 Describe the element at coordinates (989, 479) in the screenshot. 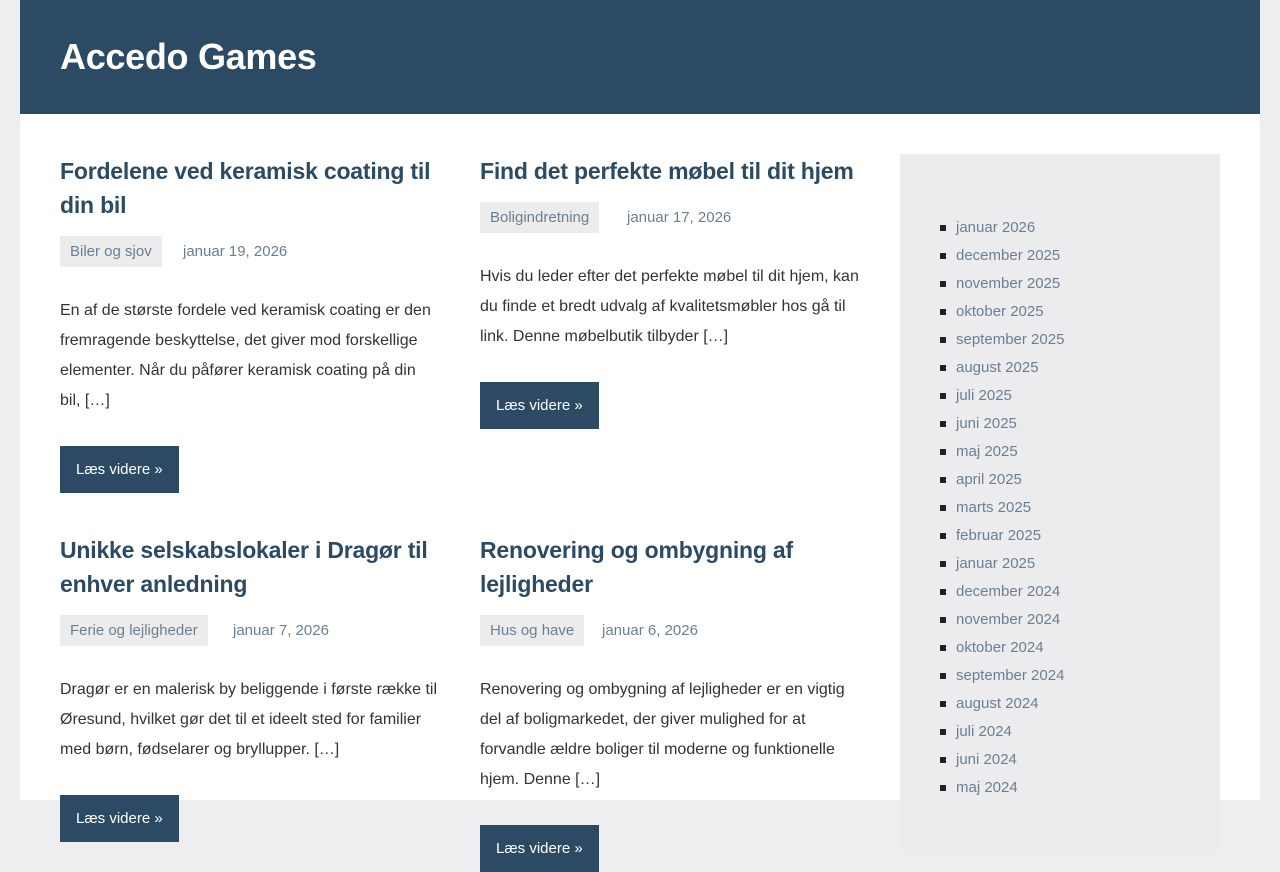

I see `archive-month-link: april 2025` at that location.